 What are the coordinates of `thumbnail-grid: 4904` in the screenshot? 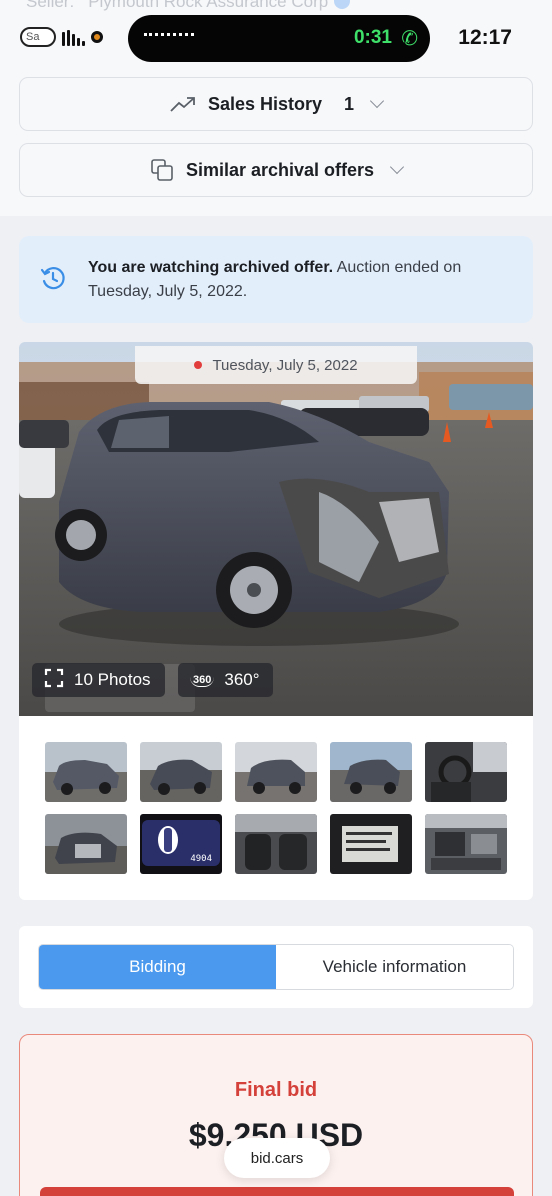 It's located at (277, 808).